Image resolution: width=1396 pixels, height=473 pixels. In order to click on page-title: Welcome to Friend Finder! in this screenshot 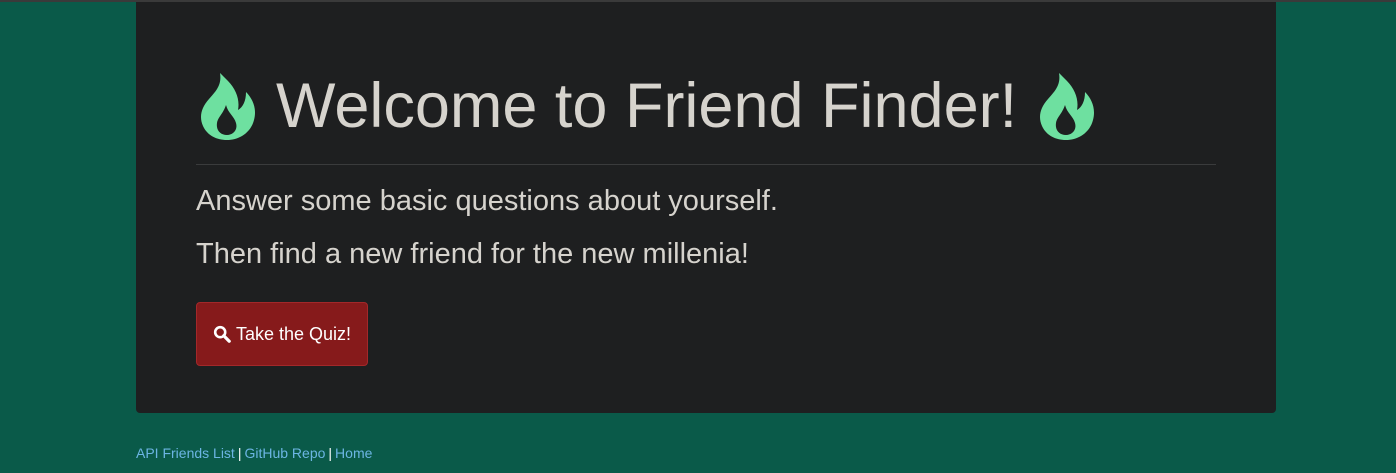, I will do `click(646, 106)`.